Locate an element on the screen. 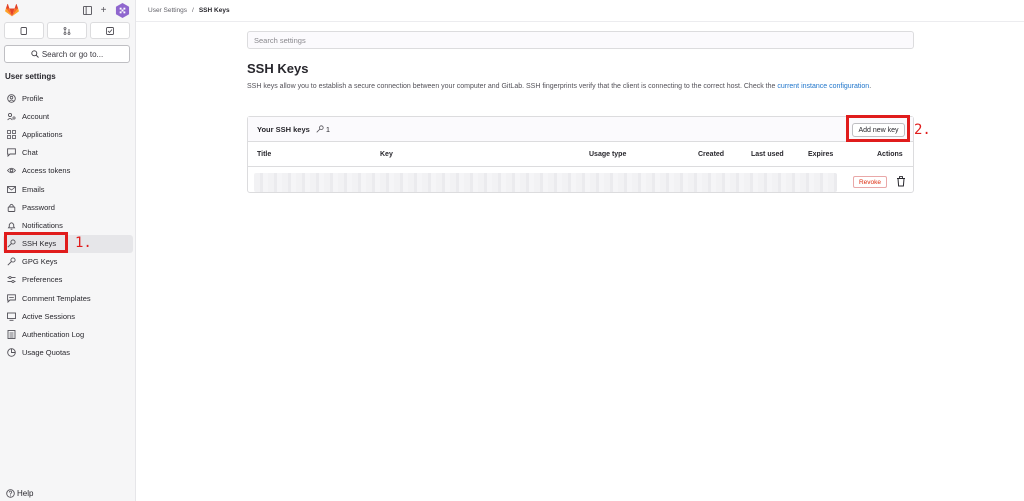 Image resolution: width=1024 pixels, height=501 pixels. bell-icon is located at coordinates (11, 225).